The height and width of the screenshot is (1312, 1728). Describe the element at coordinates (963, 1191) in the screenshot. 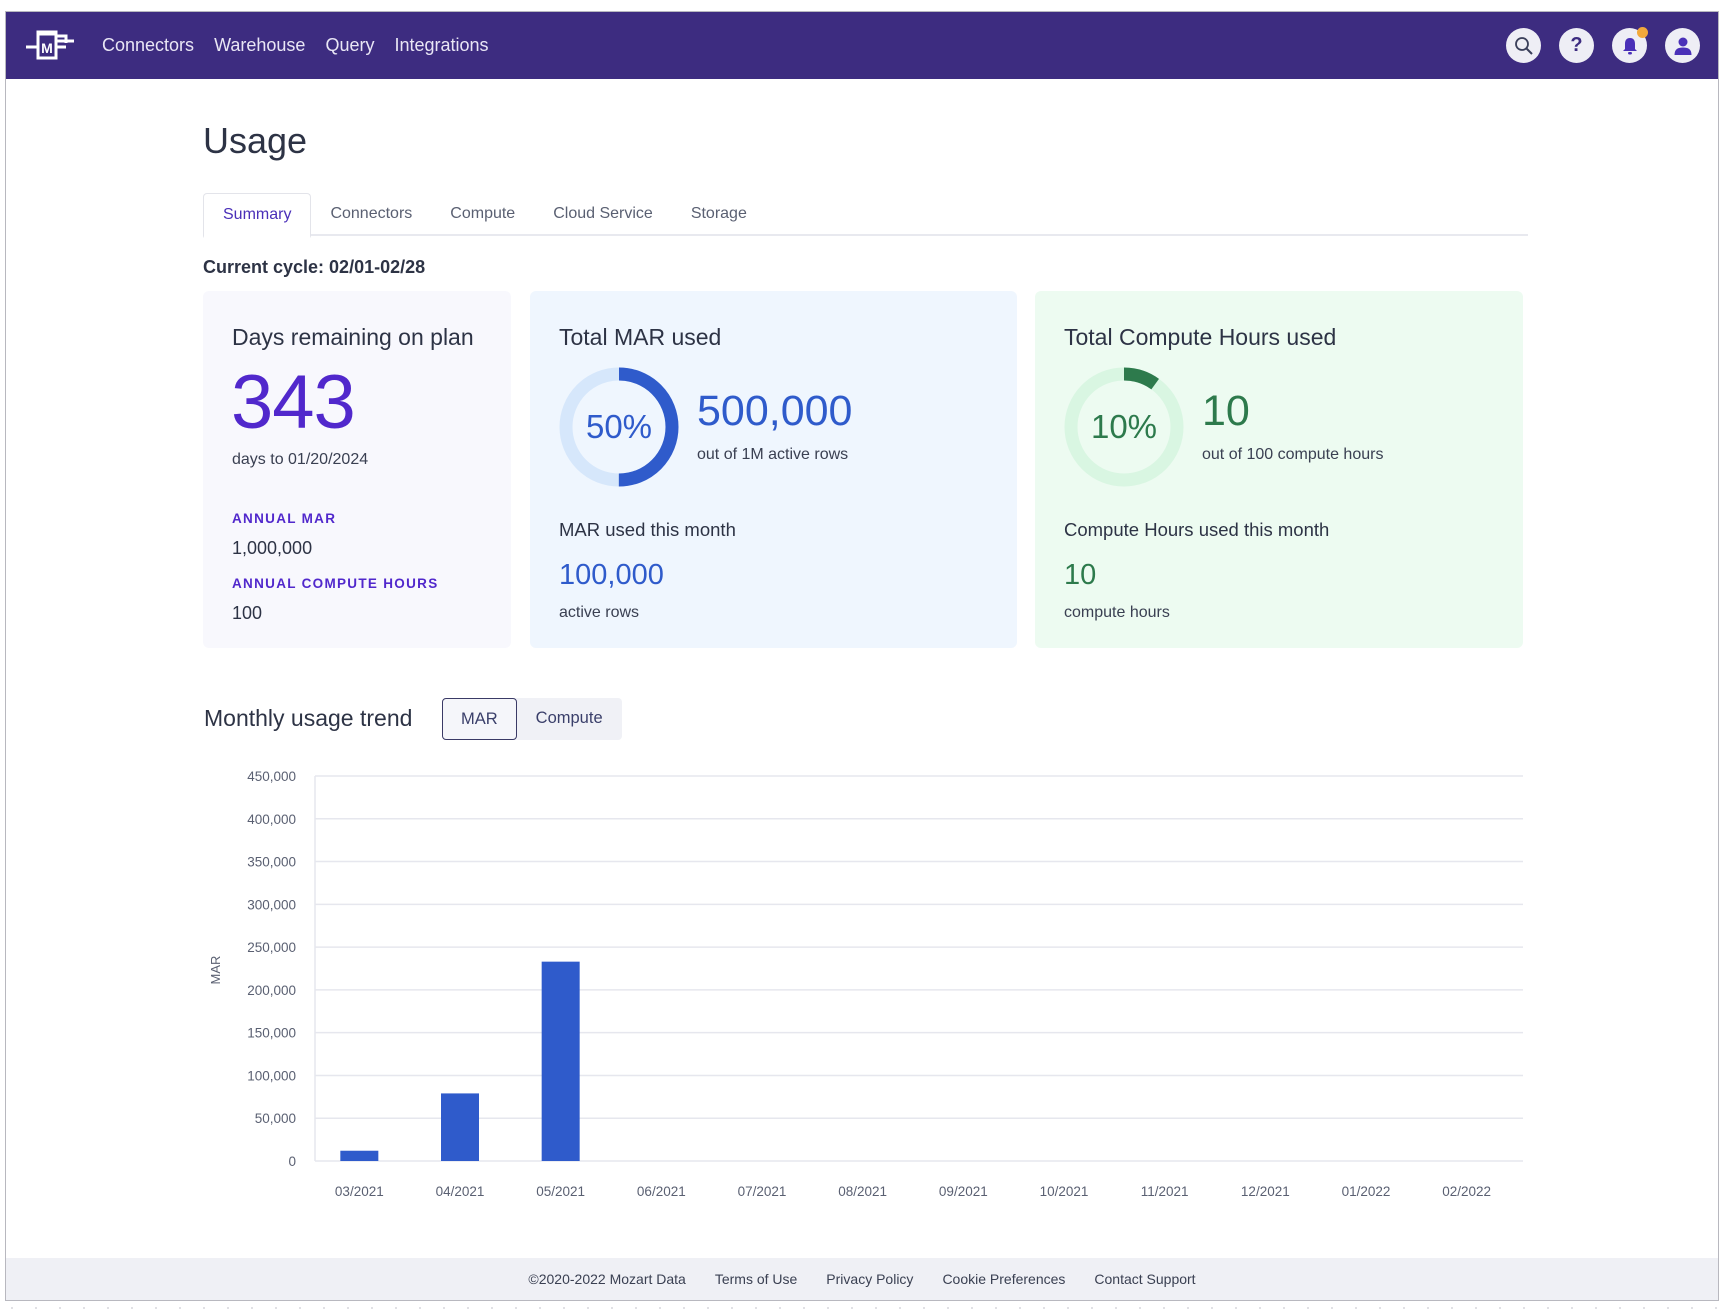

I see `chart-x-tick-label: 09/2021` at that location.